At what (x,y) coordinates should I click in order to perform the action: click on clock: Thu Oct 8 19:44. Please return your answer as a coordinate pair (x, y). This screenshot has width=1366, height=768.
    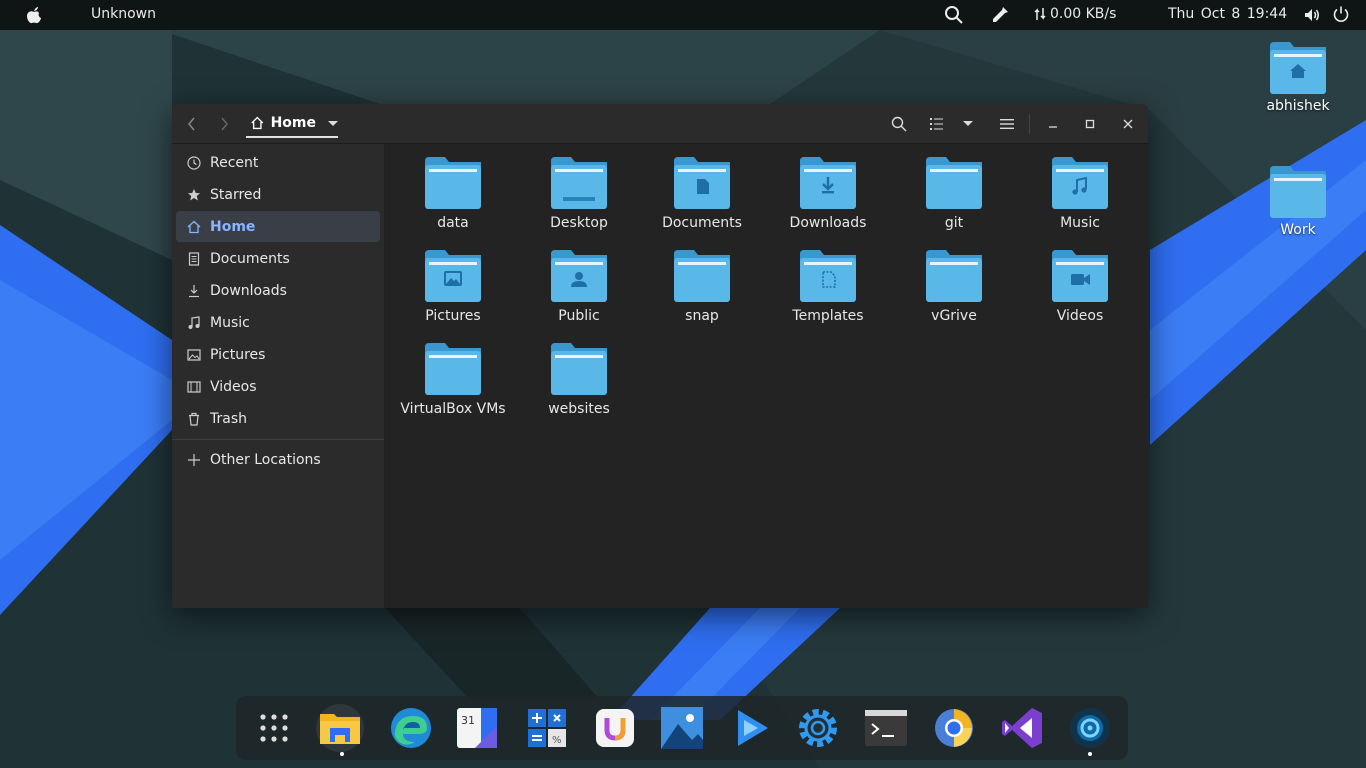
    Looking at the image, I should click on (1227, 14).